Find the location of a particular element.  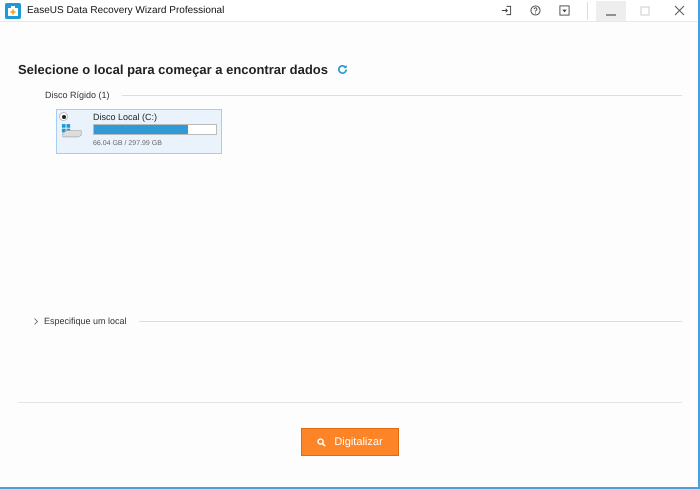

page-heading: Selecione o local para começar a encontrar dados is located at coordinates (173, 69).